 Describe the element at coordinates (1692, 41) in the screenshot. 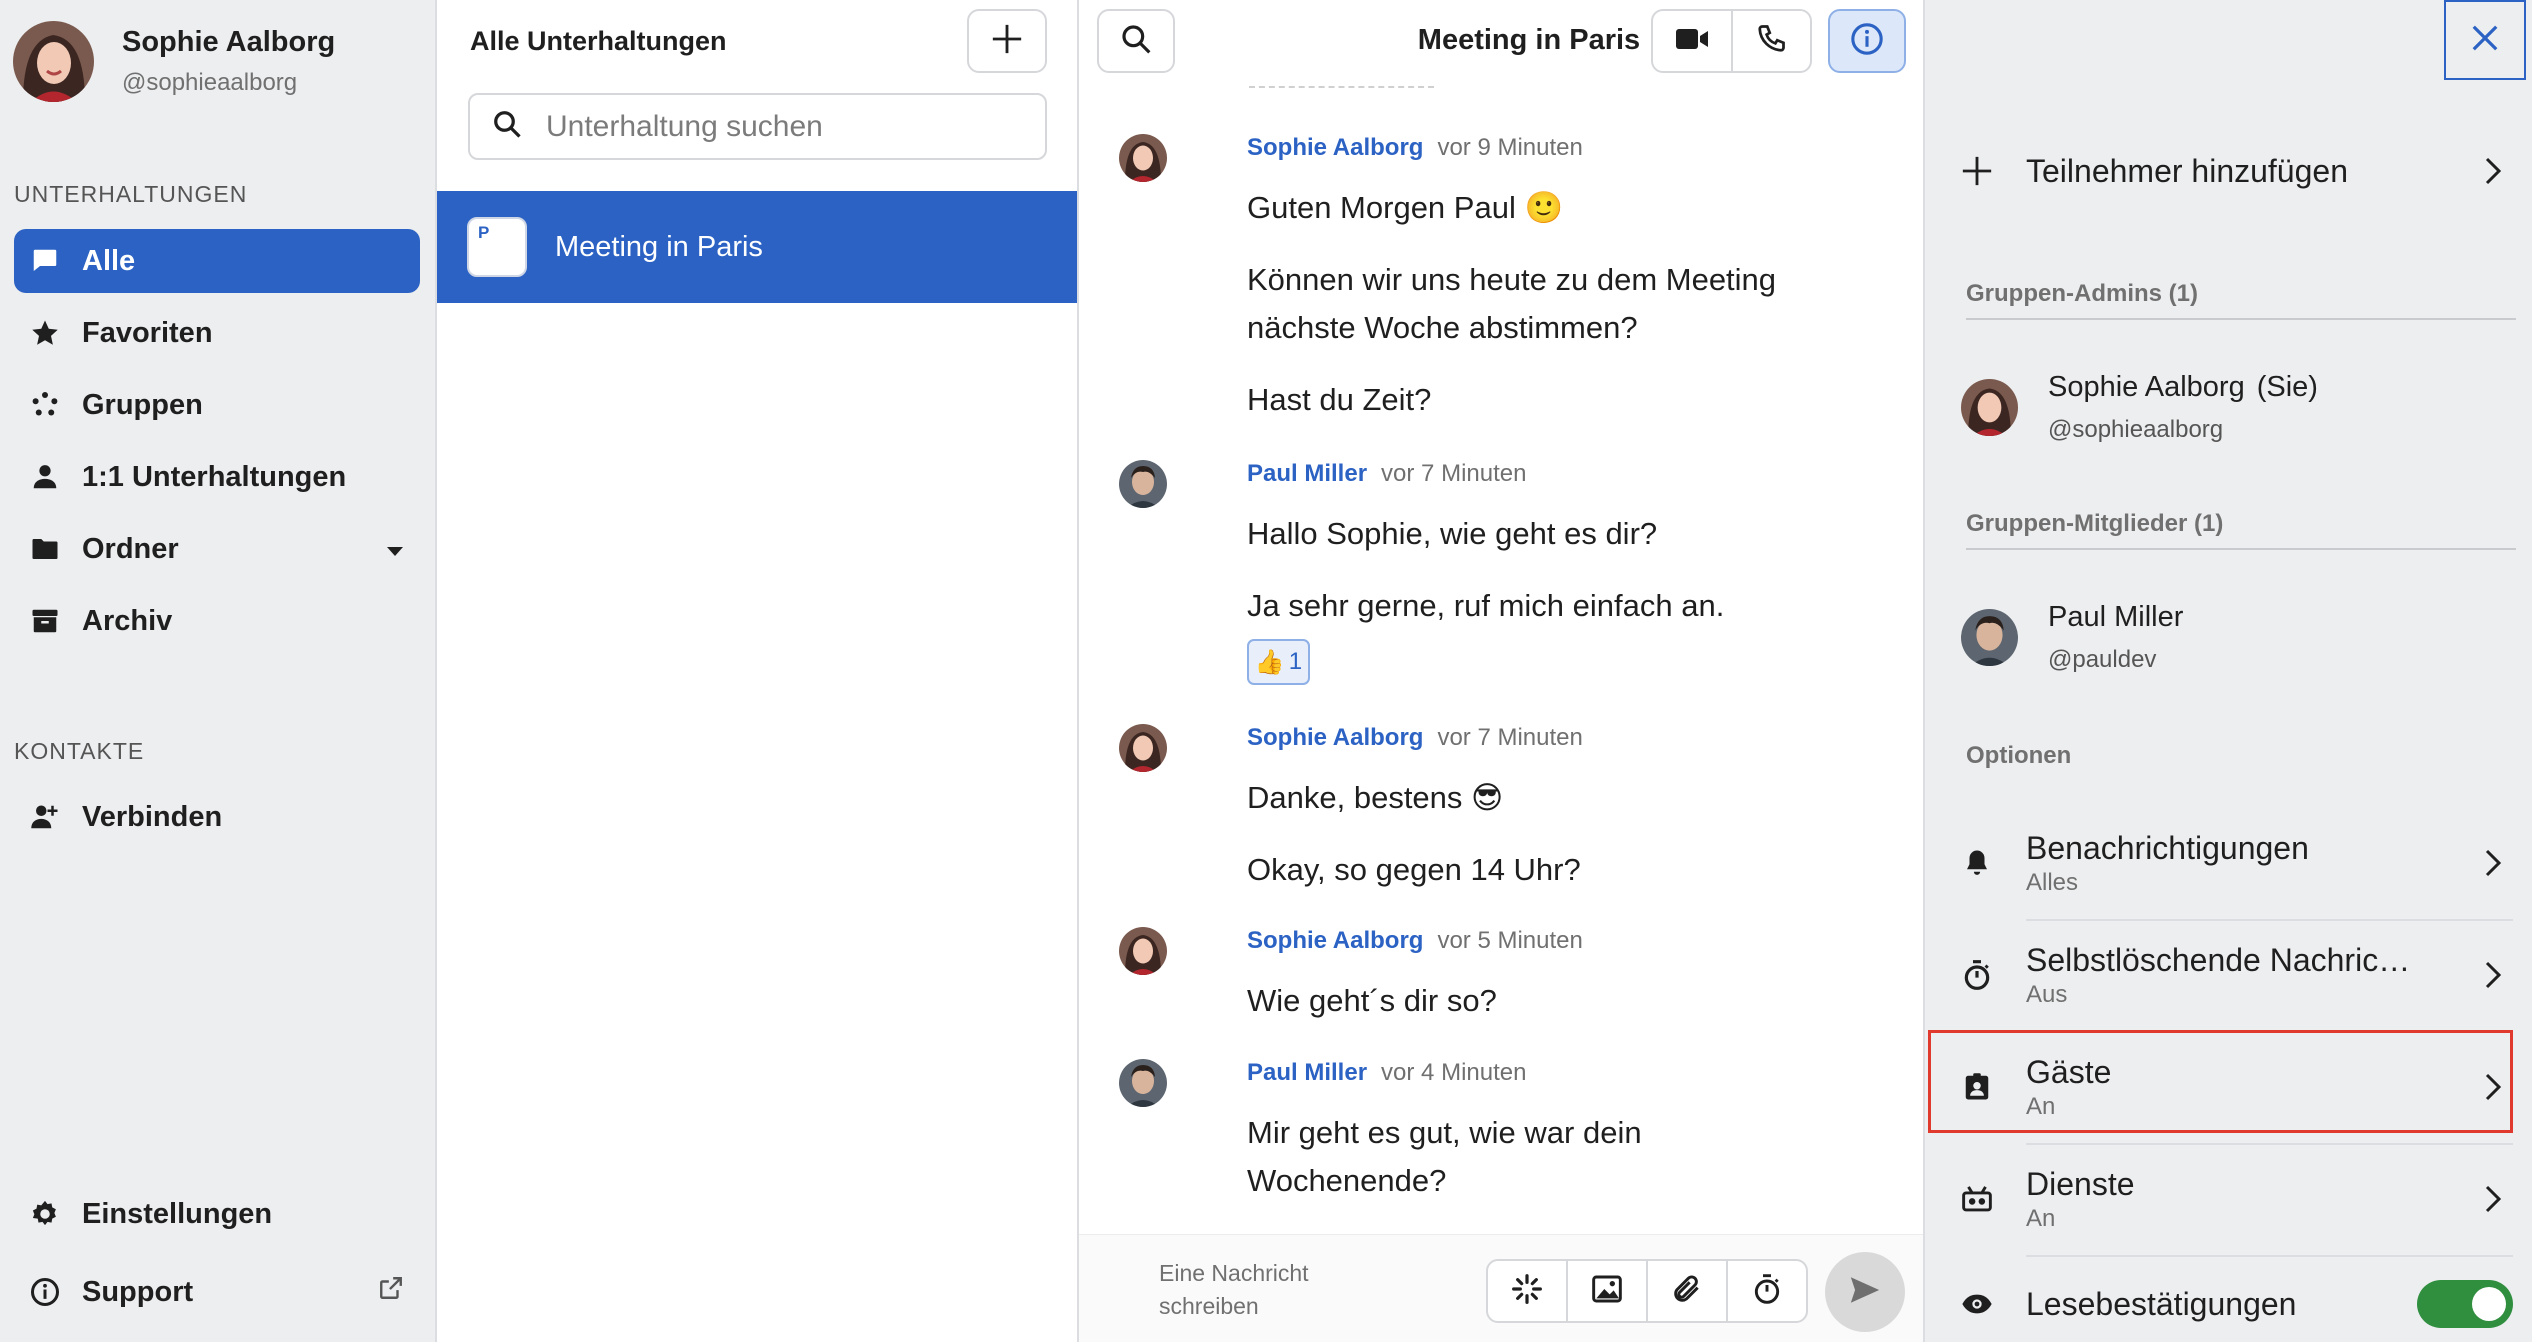

I see `video-call-button` at that location.